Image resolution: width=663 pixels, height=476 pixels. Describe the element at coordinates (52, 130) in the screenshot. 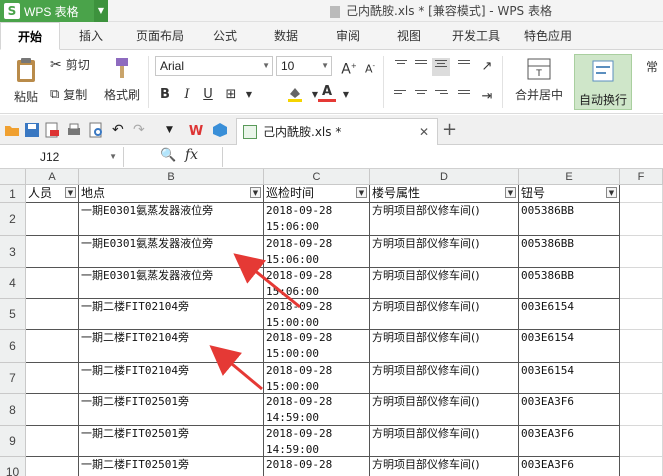

I see `export-pdf-icon` at that location.